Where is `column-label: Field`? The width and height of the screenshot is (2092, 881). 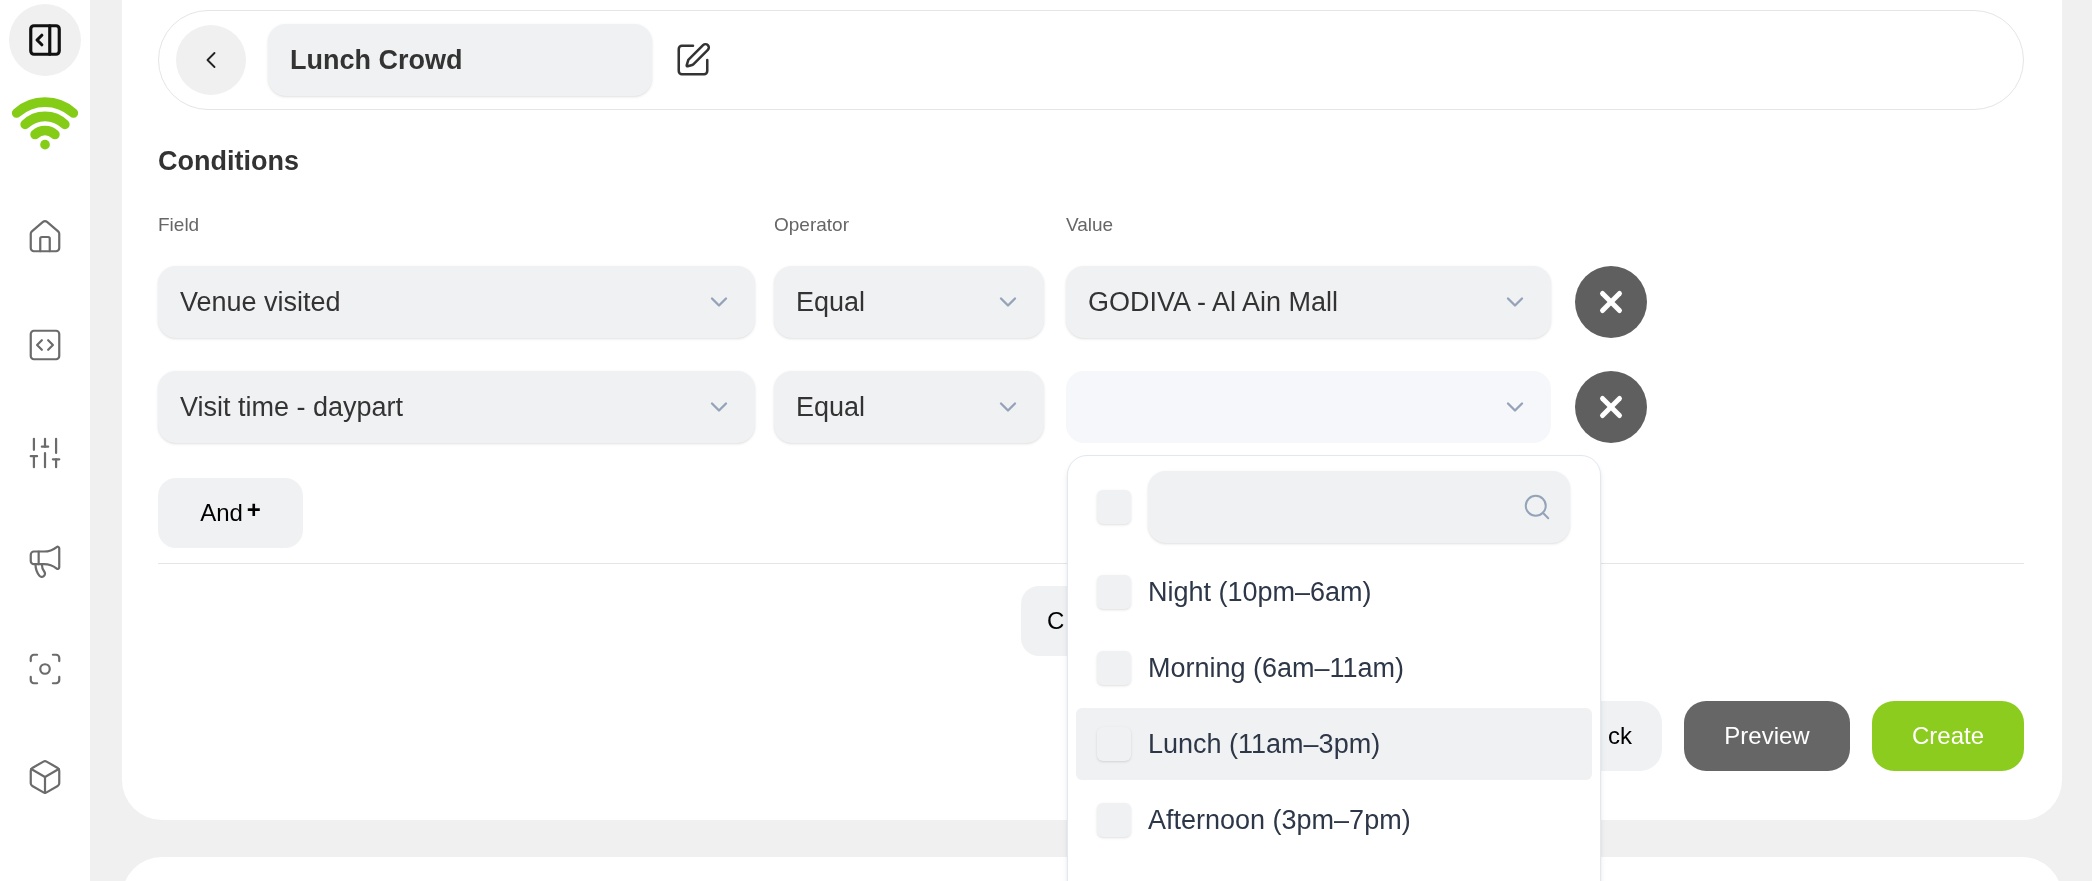
column-label: Field is located at coordinates (179, 224).